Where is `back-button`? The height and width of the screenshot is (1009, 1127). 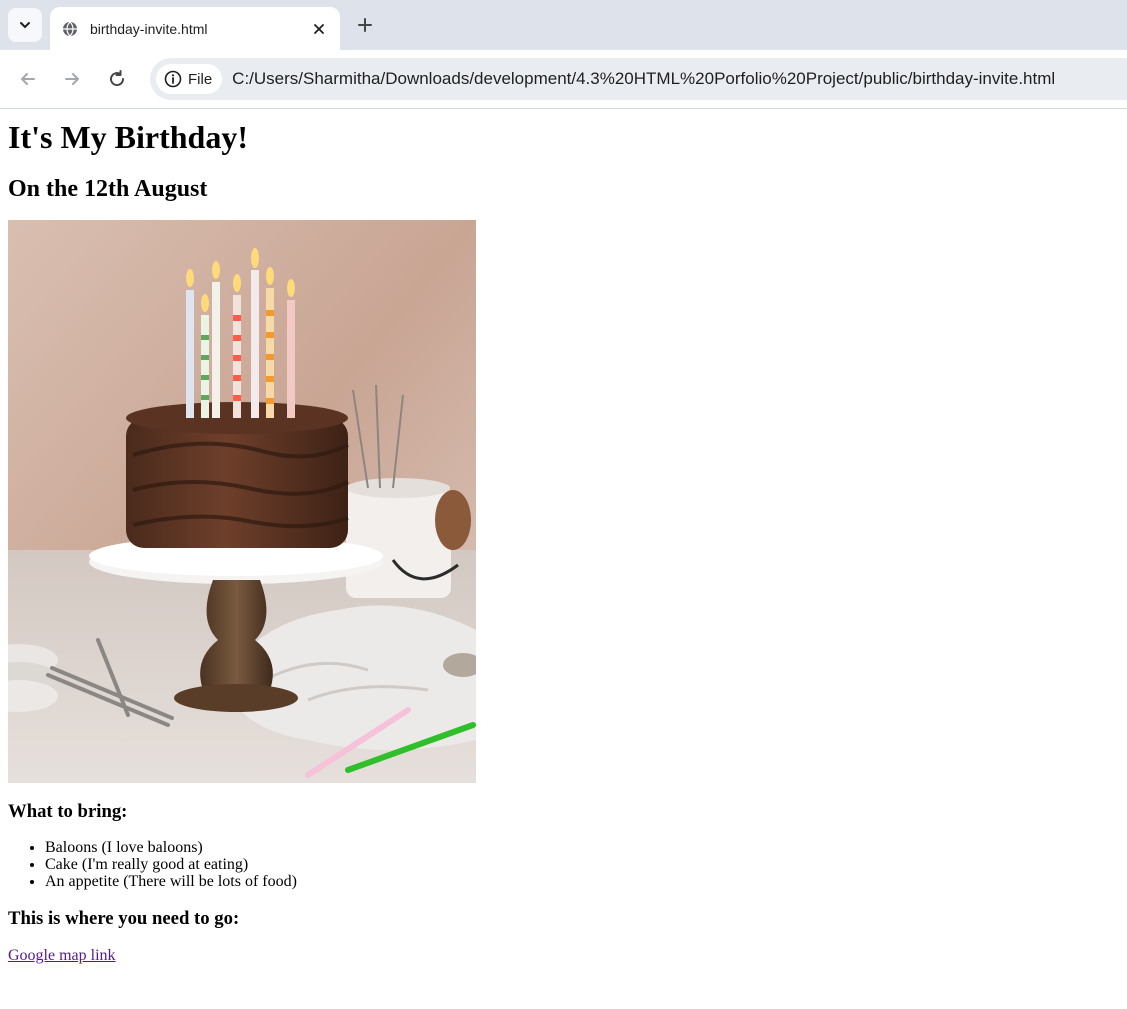 back-button is located at coordinates (28, 79).